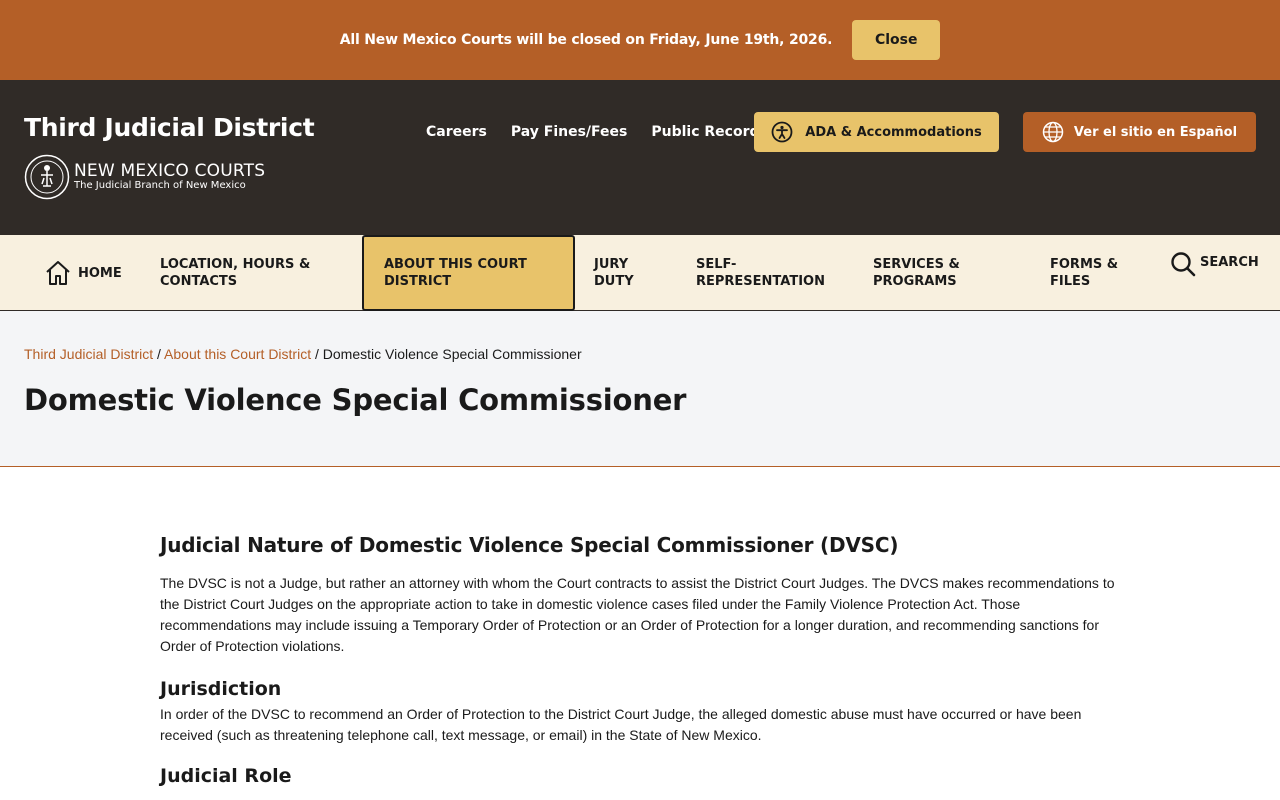  Describe the element at coordinates (760, 273) in the screenshot. I see `nav-self-representation: SELF- REPRESENTATION` at that location.